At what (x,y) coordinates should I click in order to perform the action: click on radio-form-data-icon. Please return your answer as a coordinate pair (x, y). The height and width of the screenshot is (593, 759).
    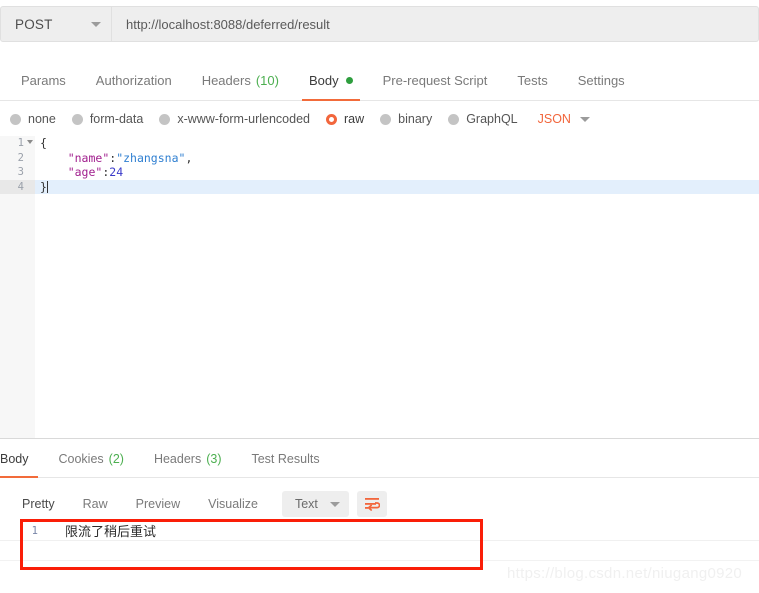
    Looking at the image, I should click on (77, 119).